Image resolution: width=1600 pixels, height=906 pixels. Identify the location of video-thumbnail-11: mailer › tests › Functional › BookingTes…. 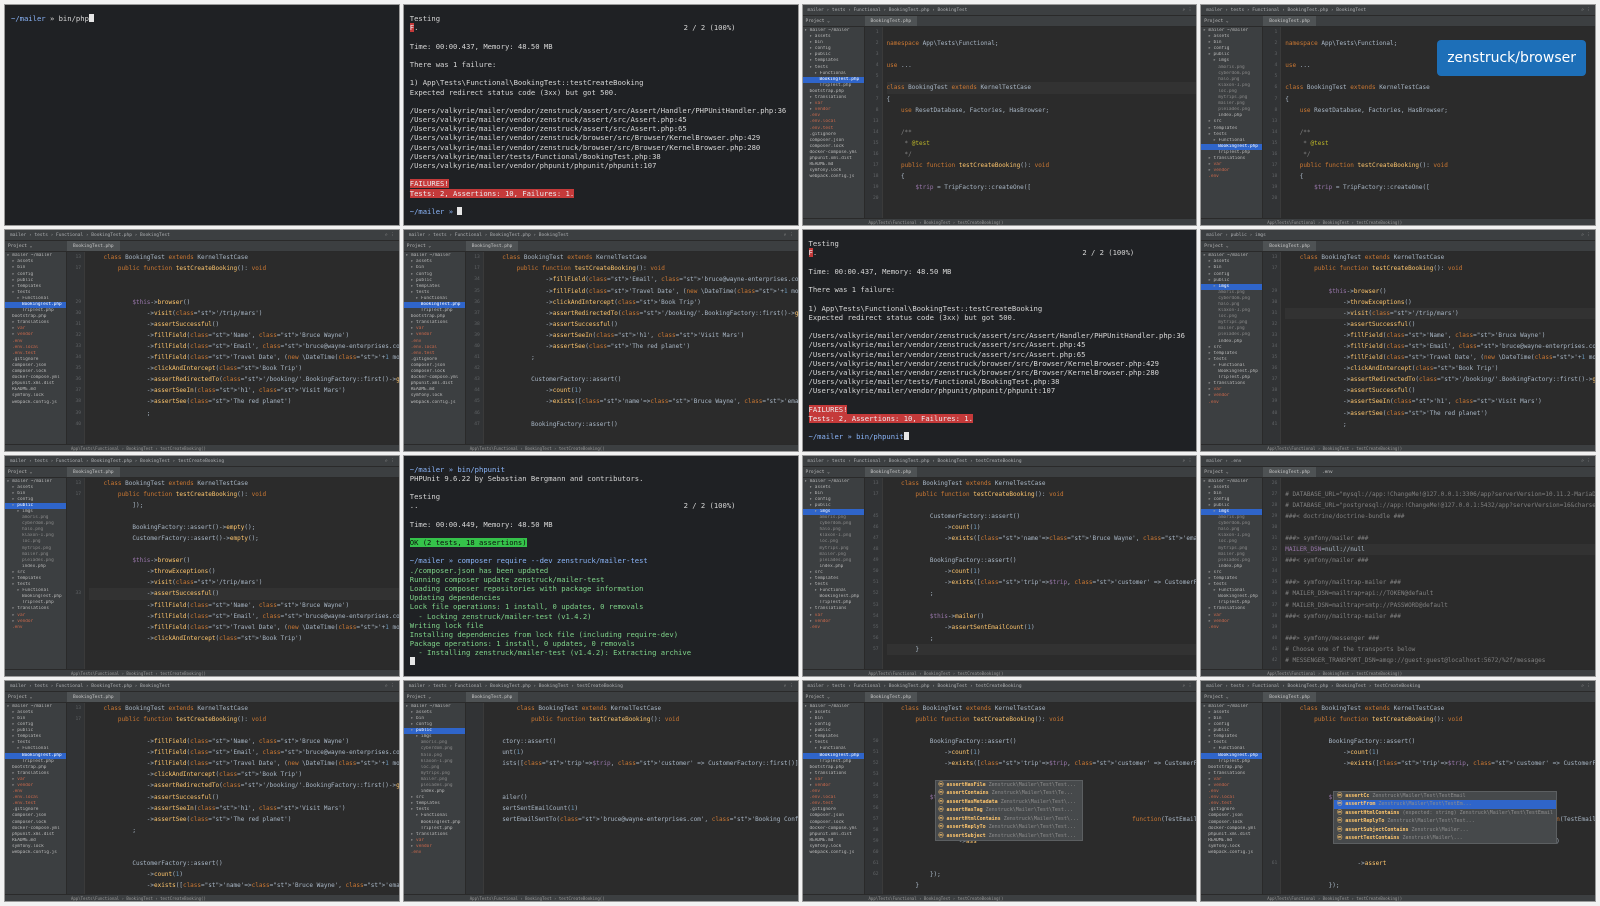
(999, 565).